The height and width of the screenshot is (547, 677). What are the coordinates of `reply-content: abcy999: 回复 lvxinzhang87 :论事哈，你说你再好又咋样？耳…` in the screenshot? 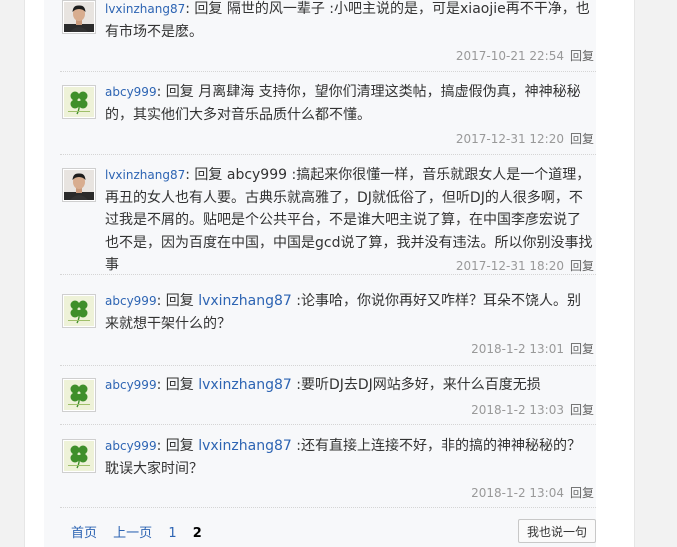 It's located at (349, 312).